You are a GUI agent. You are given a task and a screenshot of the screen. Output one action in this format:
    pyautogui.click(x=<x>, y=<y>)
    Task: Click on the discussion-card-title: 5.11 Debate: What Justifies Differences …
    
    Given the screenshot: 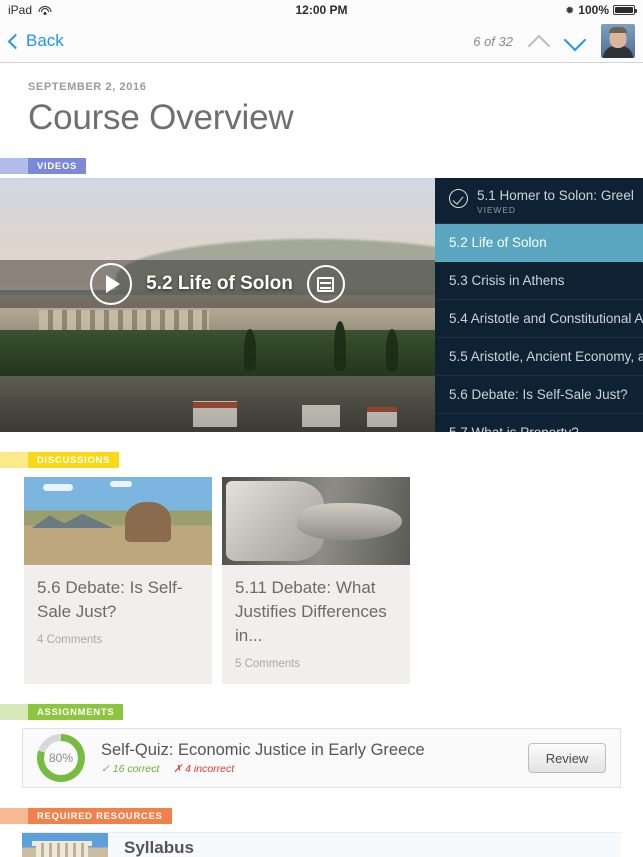 What is the action you would take?
    pyautogui.click(x=311, y=611)
    